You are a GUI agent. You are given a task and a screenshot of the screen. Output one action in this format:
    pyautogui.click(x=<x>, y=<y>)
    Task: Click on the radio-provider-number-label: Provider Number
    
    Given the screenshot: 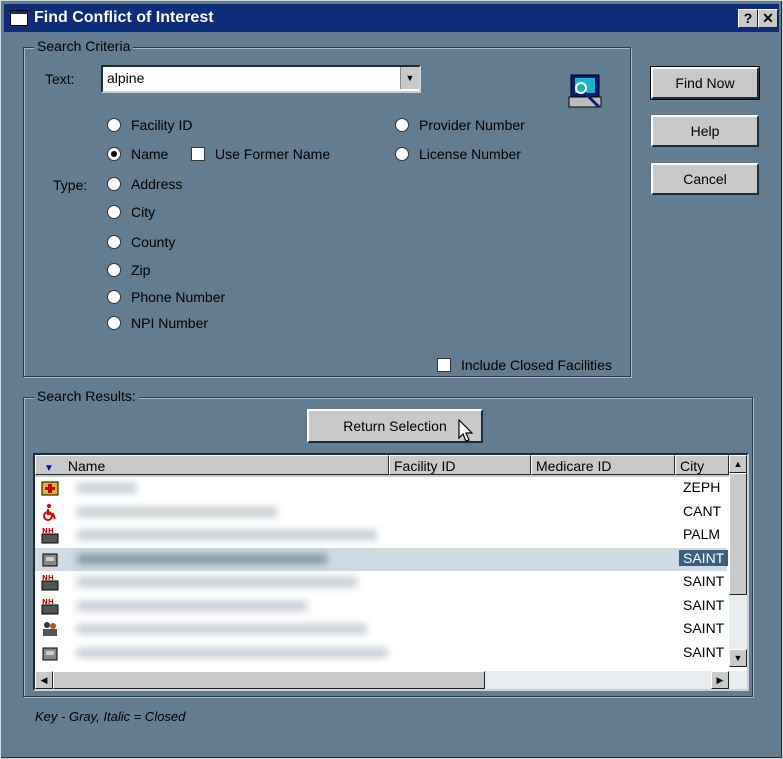 What is the action you would take?
    pyautogui.click(x=472, y=125)
    